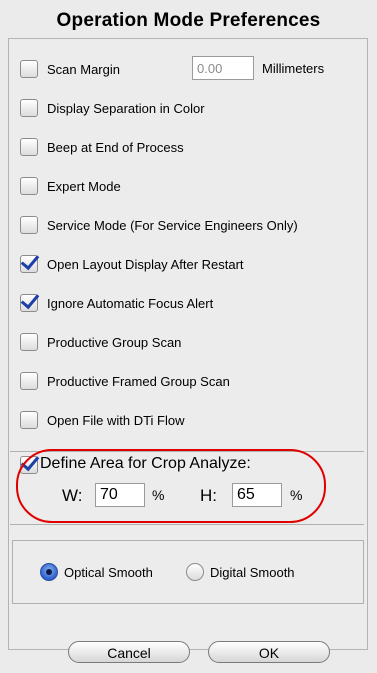 The width and height of the screenshot is (377, 673). I want to click on radio-optical-smooth: Optical Smooth, so click(96, 572).